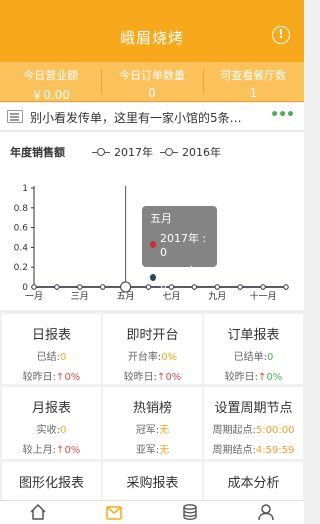 This screenshot has height=524, width=320. I want to click on user-icon, so click(266, 512).